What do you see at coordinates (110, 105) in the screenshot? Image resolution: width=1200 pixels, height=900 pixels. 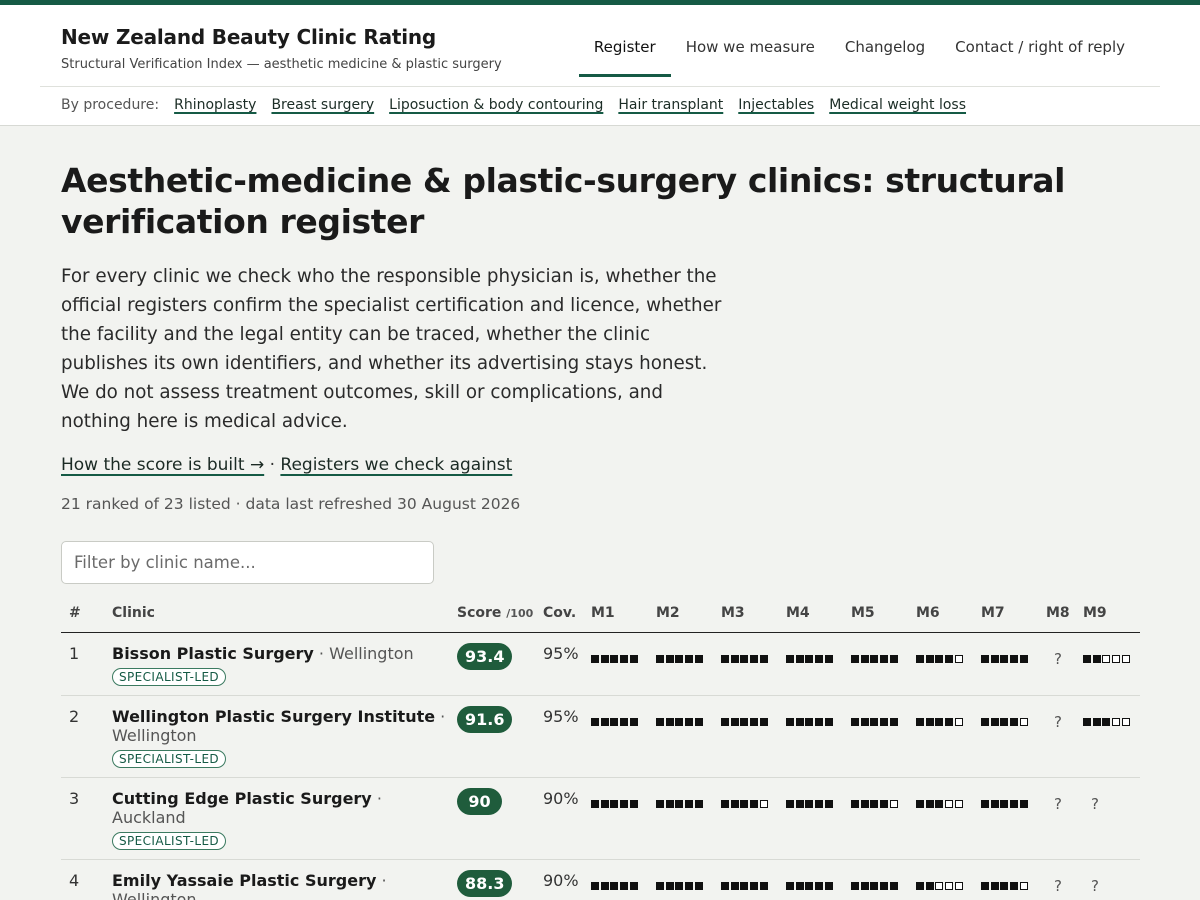 I see `procedure-label: By procedure:` at bounding box center [110, 105].